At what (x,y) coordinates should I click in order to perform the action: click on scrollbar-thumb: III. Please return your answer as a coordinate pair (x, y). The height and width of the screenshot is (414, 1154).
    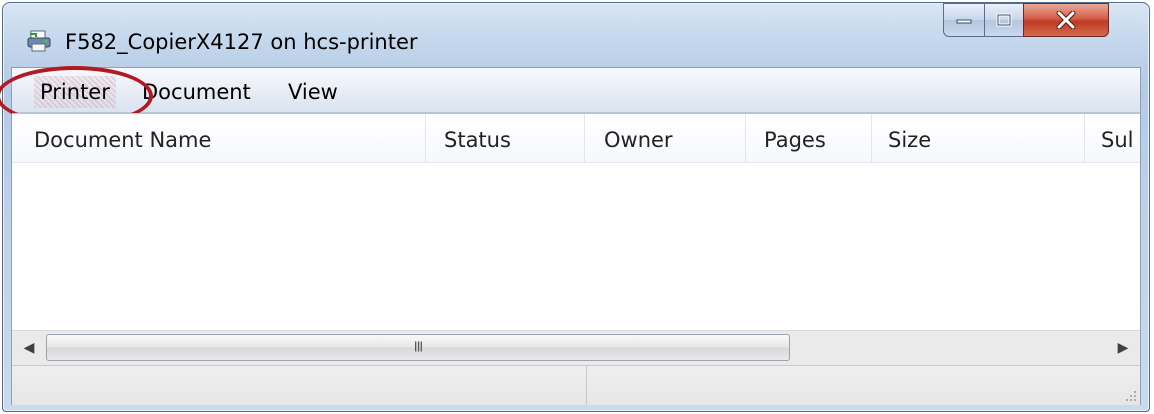
    Looking at the image, I should click on (418, 347).